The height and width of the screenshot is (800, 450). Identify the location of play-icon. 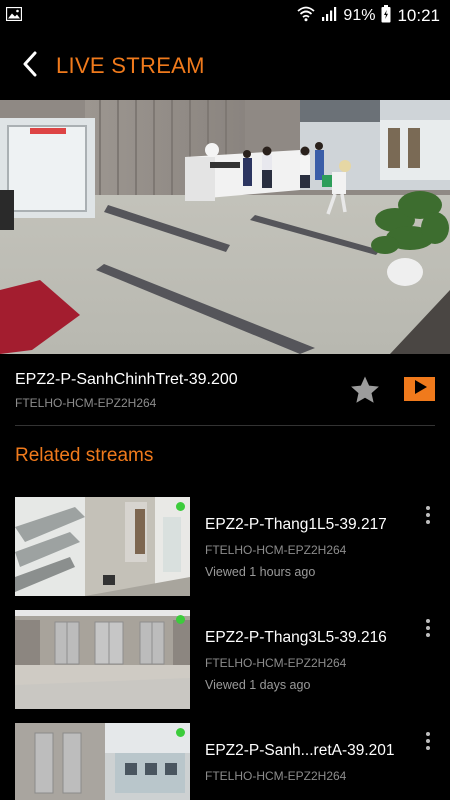
(420, 389).